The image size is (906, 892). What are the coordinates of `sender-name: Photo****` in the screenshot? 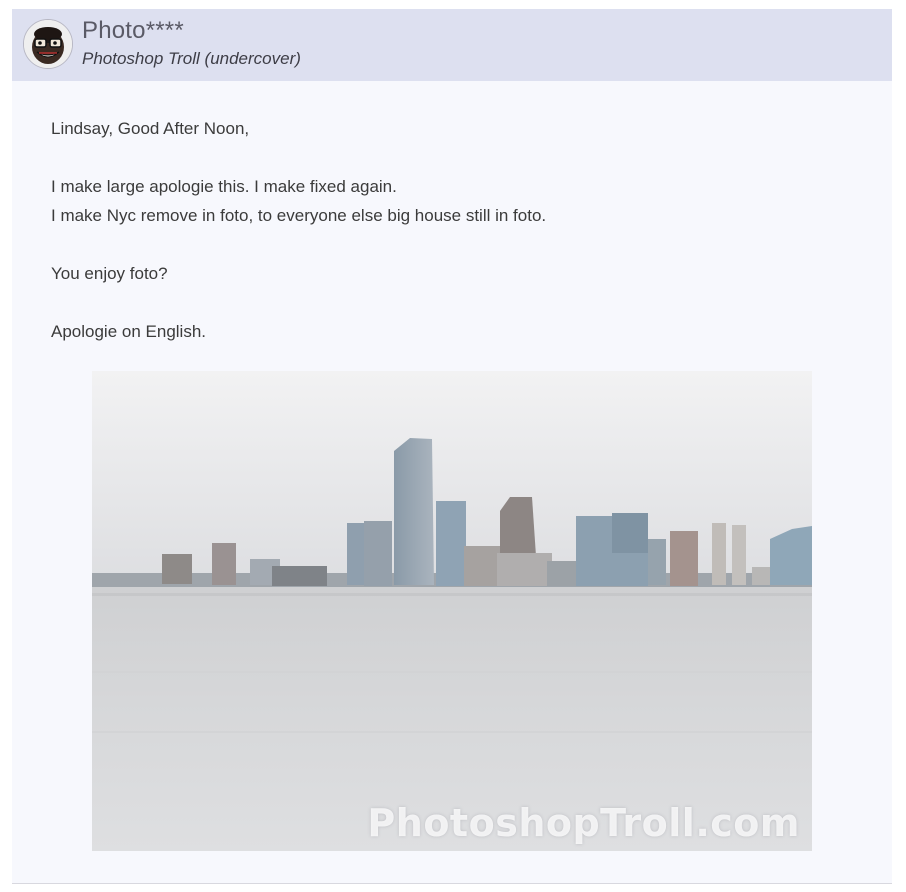 It's located at (133, 30).